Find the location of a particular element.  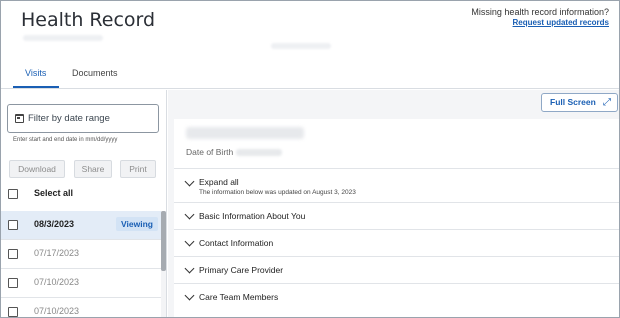

section-label: Basic Information About You is located at coordinates (252, 216).